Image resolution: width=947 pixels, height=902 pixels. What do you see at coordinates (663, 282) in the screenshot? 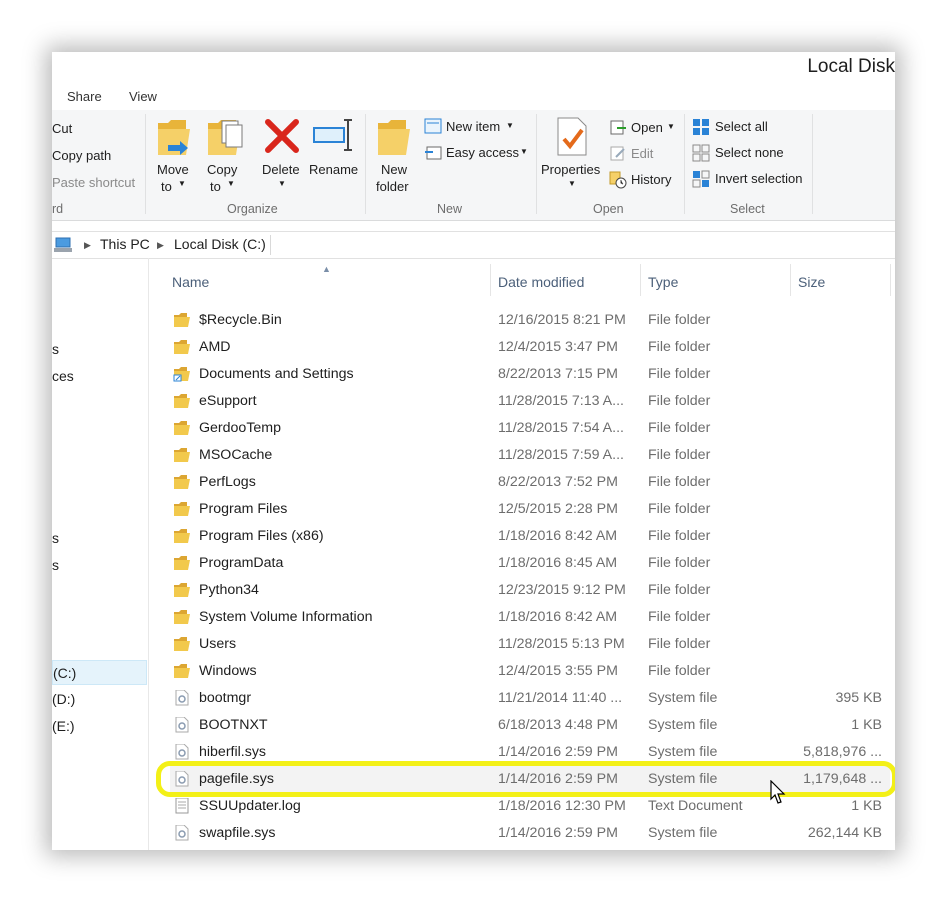
I see `column-header-type: Type` at bounding box center [663, 282].